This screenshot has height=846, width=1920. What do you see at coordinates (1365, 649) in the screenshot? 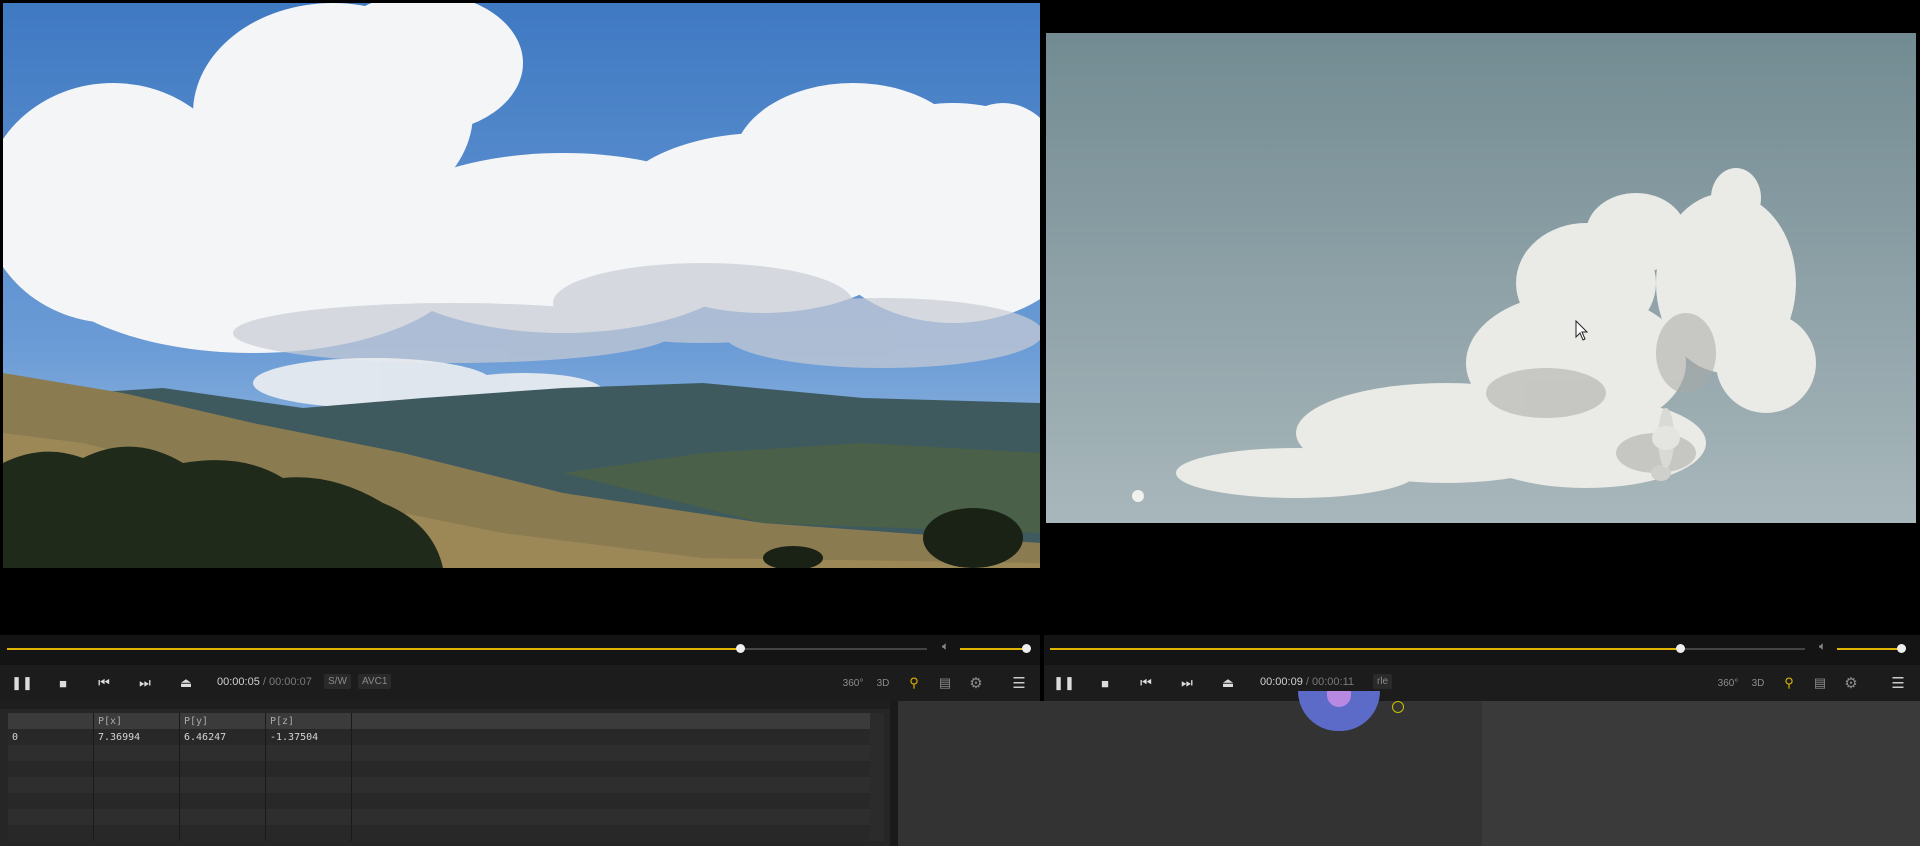
I see `right-progress-fill` at bounding box center [1365, 649].